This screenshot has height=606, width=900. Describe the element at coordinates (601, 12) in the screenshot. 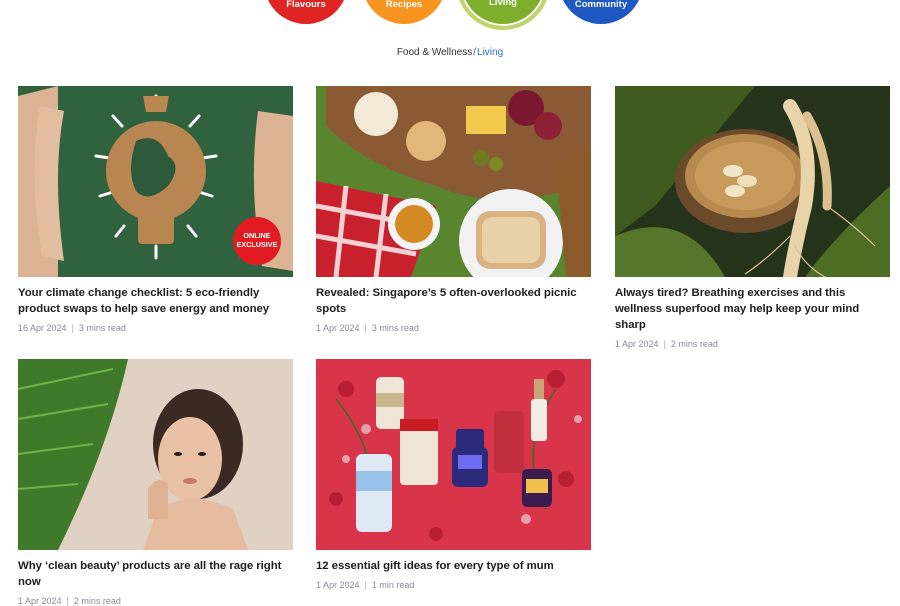

I see `category-community: Community` at that location.